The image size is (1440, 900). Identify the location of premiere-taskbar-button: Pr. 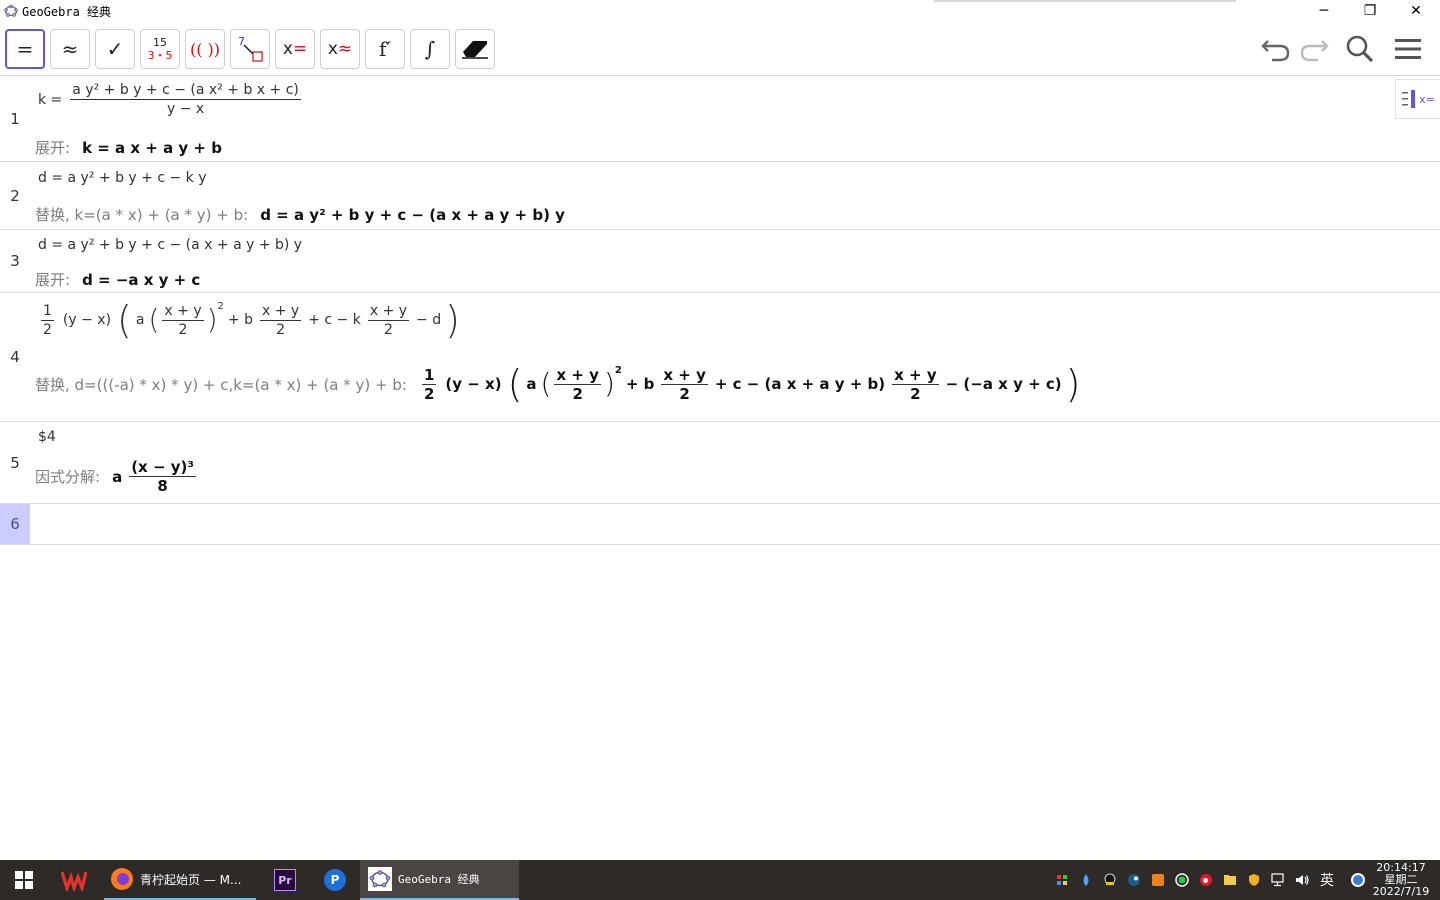
(285, 880).